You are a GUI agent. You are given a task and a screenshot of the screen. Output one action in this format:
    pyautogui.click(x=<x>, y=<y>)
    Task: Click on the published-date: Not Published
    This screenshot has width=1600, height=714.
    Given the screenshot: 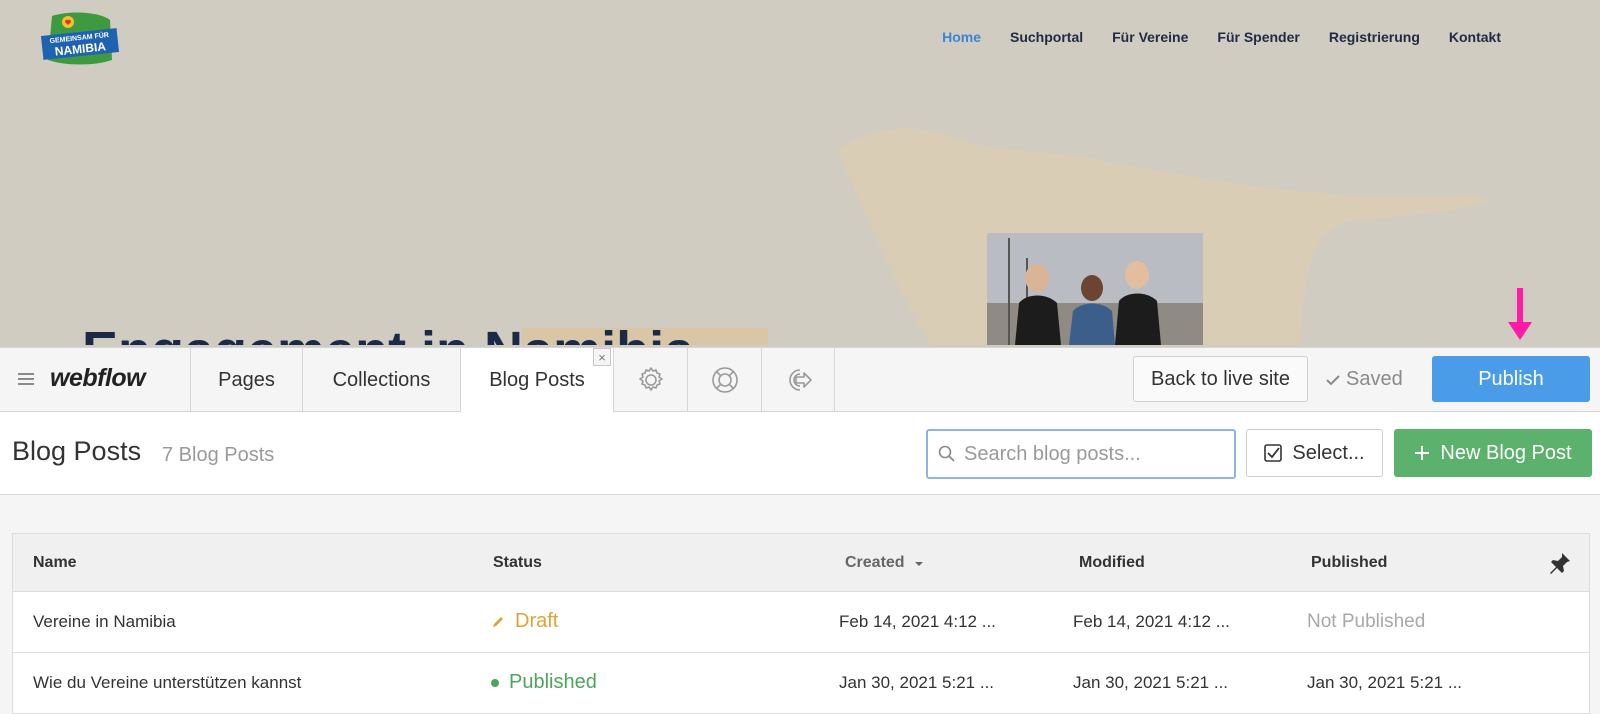 What is the action you would take?
    pyautogui.click(x=1366, y=621)
    